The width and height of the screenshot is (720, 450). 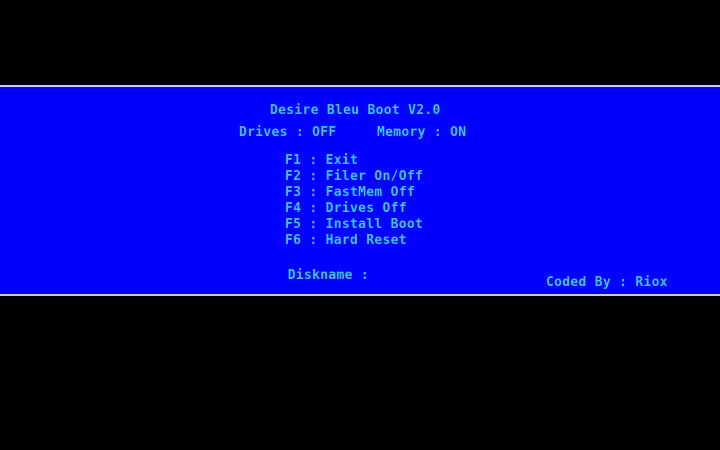 I want to click on boot-title: Desire Bleu Boot V2.0, so click(x=355, y=110).